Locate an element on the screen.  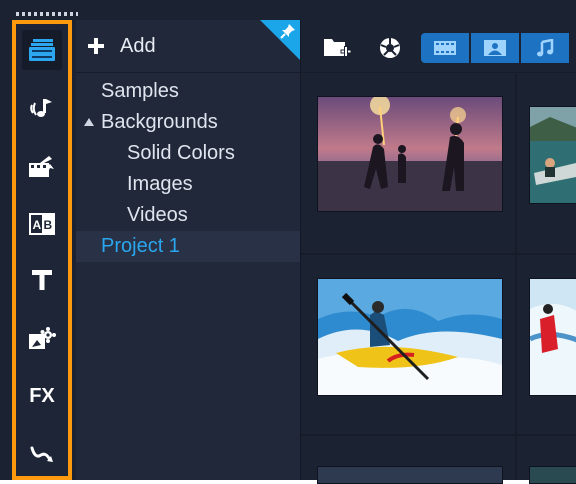
video-filter-button is located at coordinates (445, 48).